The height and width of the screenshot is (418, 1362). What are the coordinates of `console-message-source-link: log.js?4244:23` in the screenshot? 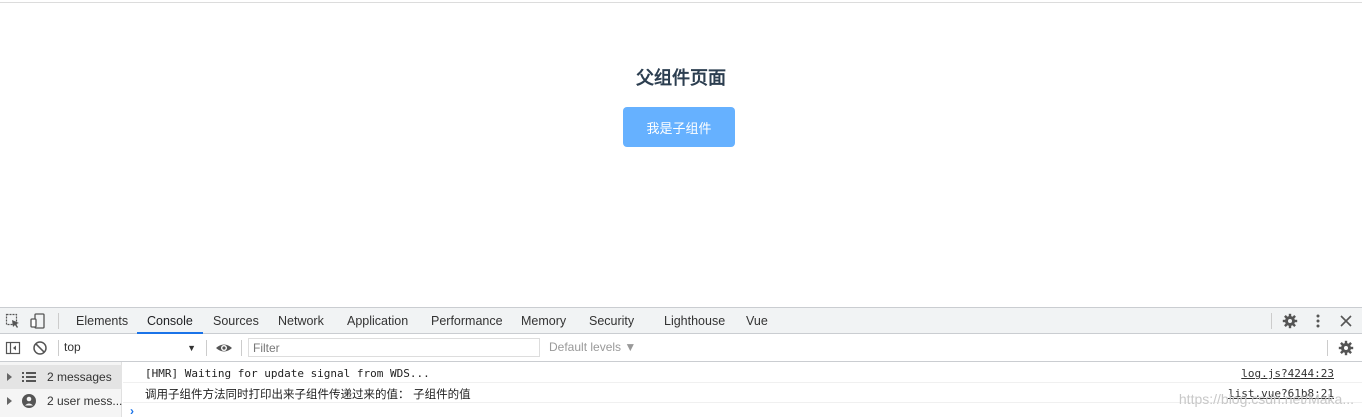 It's located at (1287, 373).